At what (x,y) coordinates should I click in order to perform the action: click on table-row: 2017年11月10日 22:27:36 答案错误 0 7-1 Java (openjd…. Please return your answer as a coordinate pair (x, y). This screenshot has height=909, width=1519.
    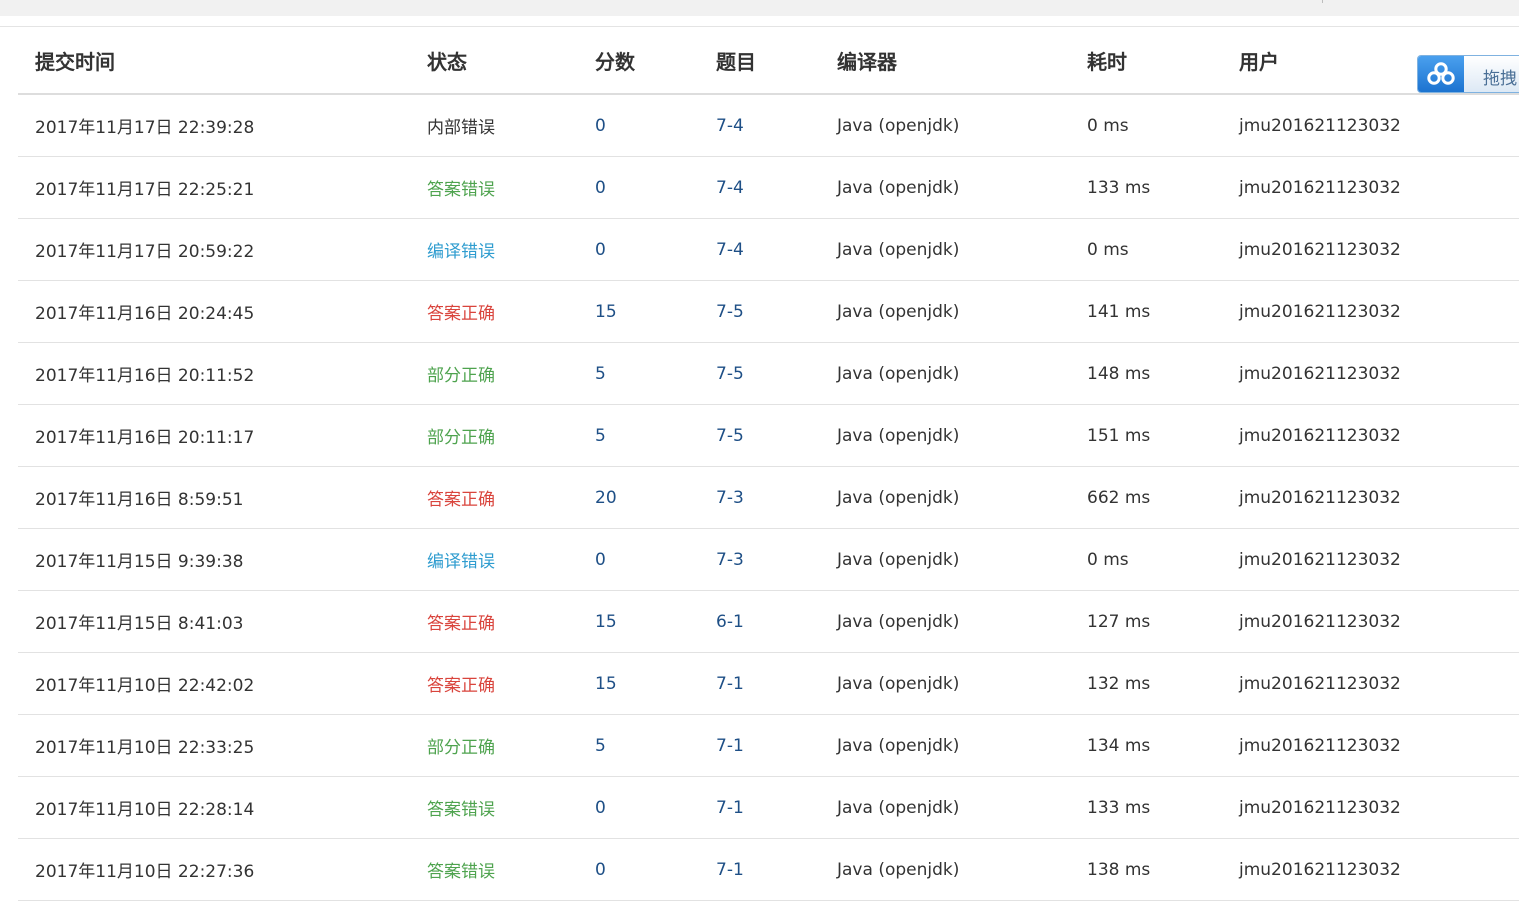
    Looking at the image, I should click on (768, 869).